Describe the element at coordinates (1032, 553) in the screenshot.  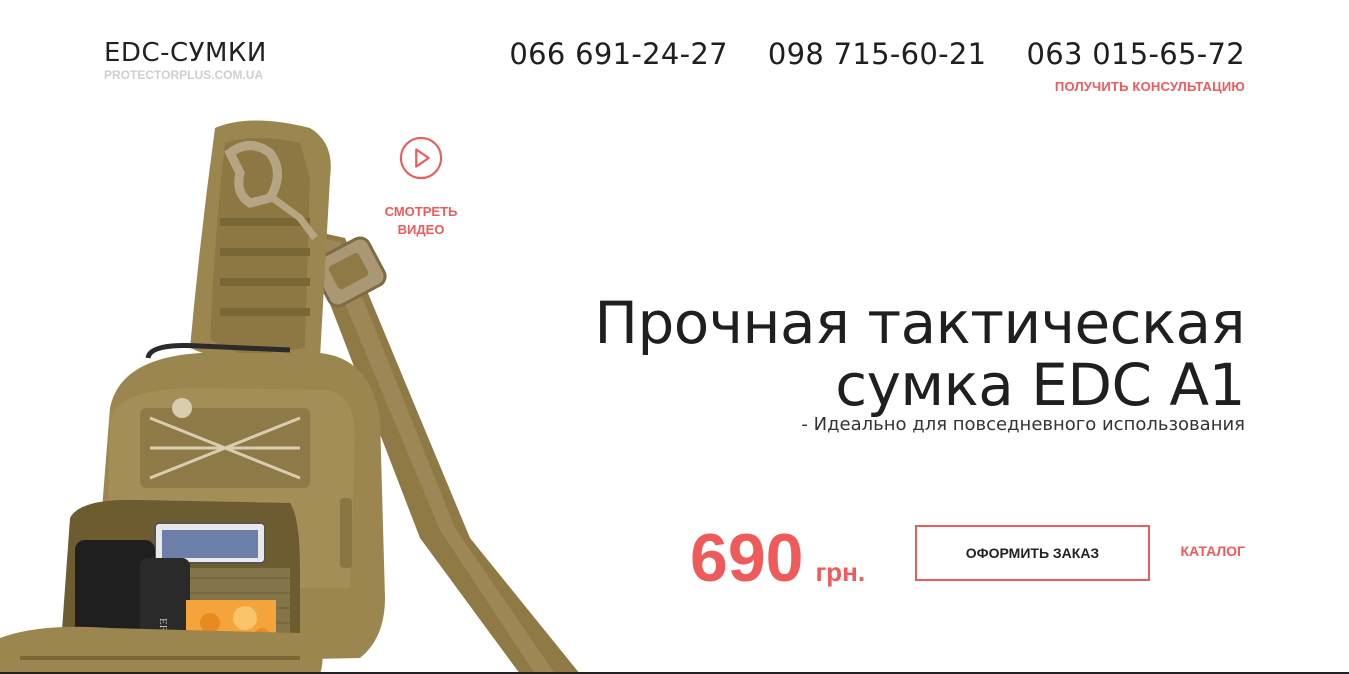
I see `order-button: ОФОРМИТЬ ЗАКАЗ` at that location.